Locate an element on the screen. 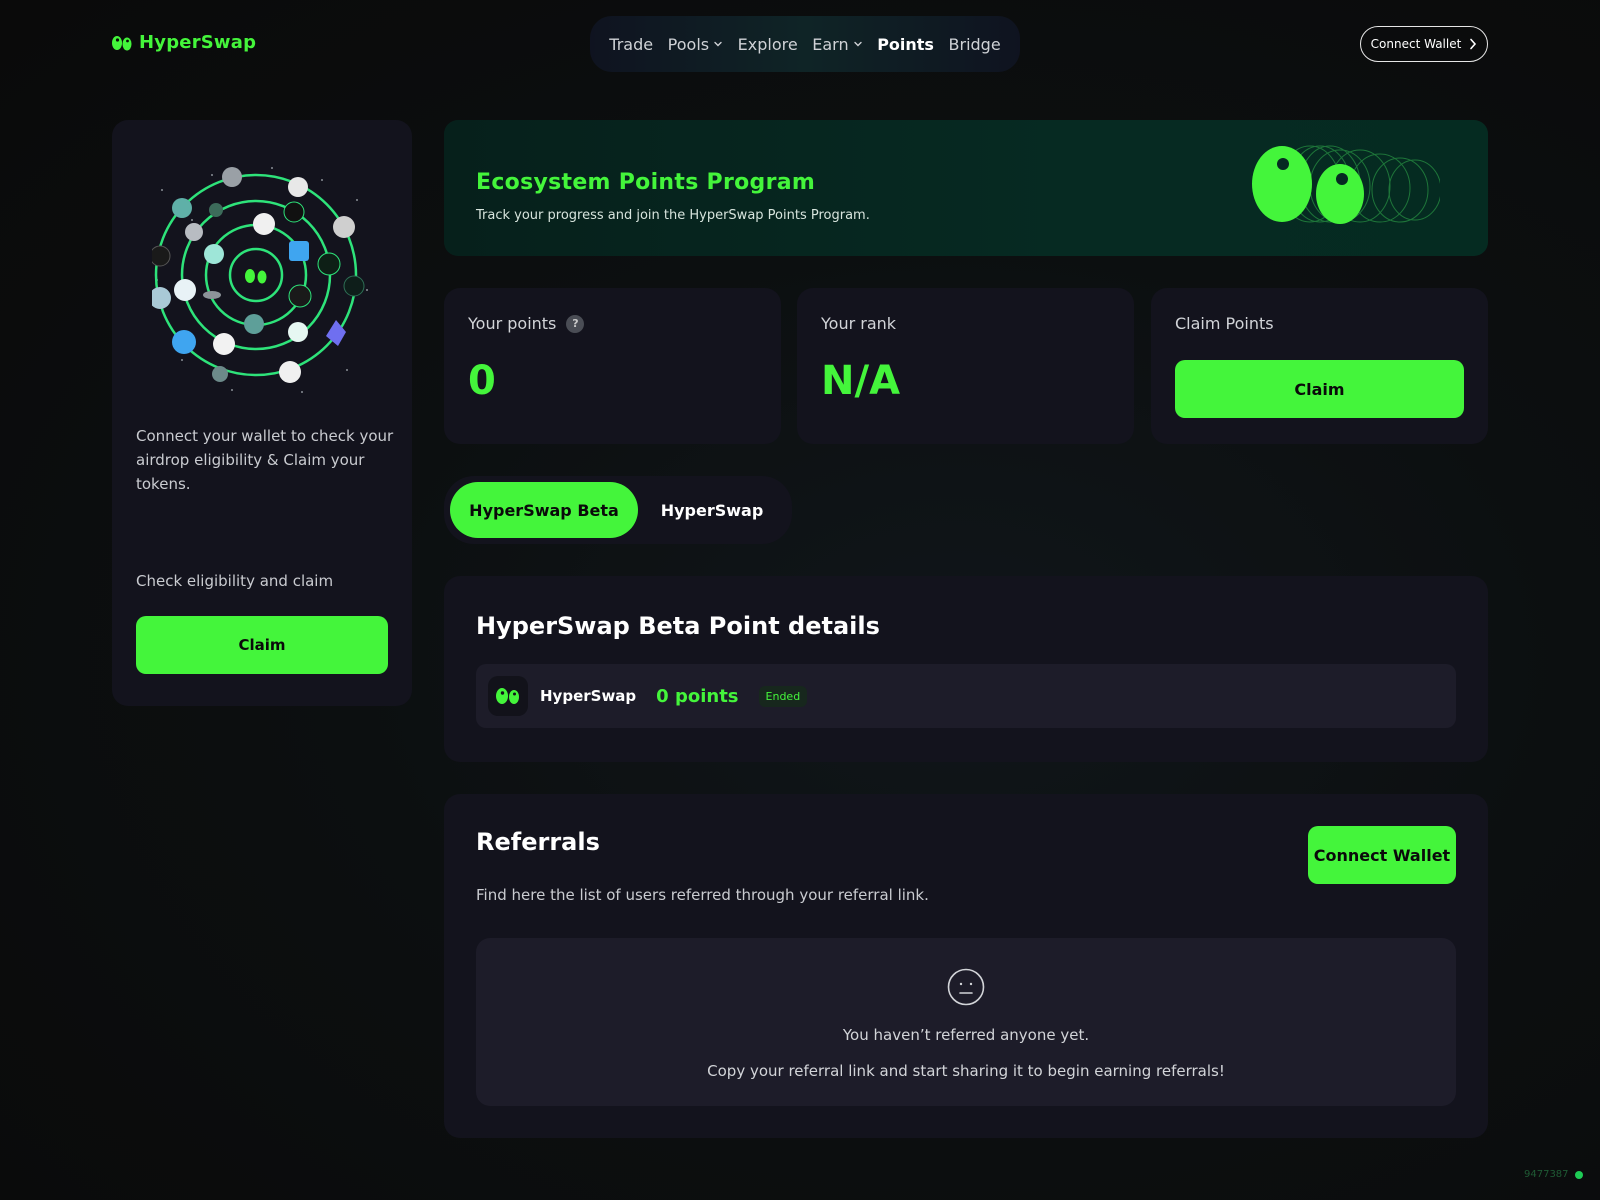 The width and height of the screenshot is (1600, 1200). claim-points-title: Claim Points is located at coordinates (1224, 323).